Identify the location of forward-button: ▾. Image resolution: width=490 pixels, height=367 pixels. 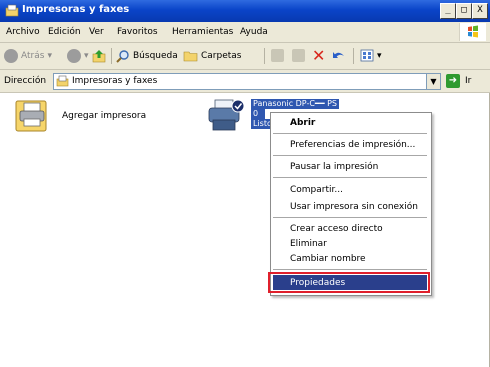
(78, 56).